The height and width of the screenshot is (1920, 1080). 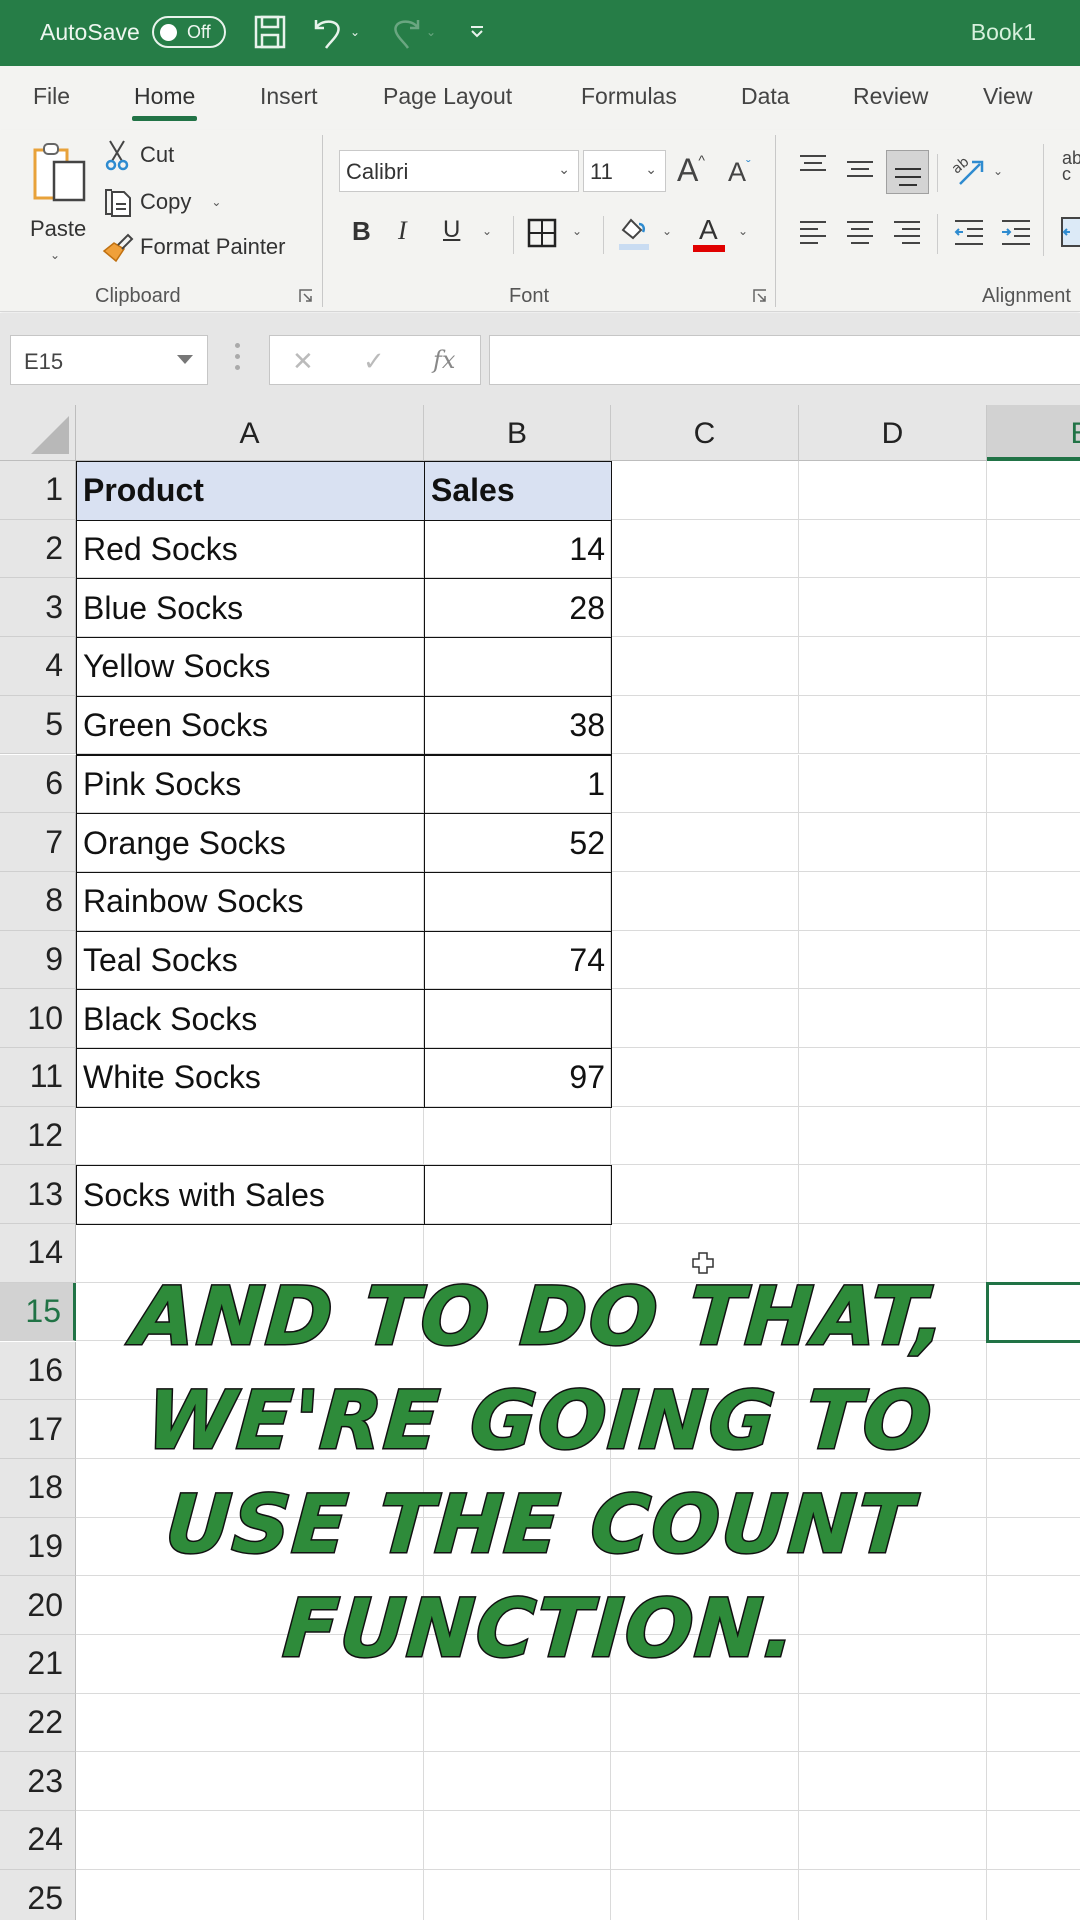 What do you see at coordinates (38, 666) in the screenshot?
I see `row-header-4: 4` at bounding box center [38, 666].